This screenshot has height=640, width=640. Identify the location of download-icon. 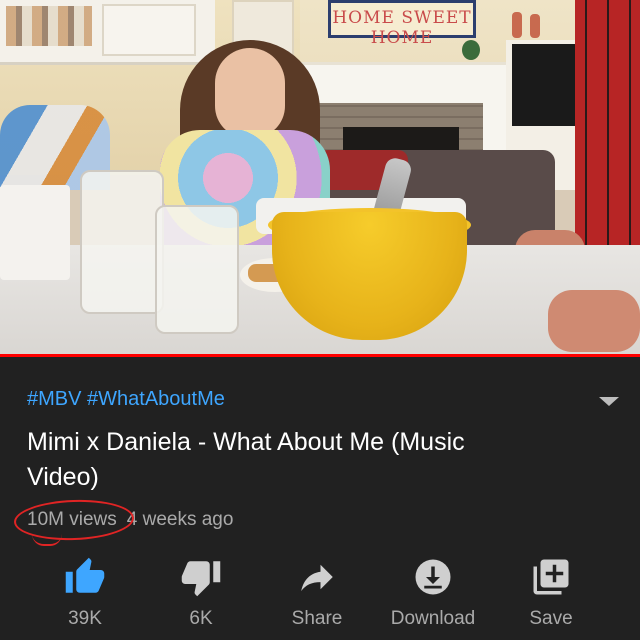
(433, 577).